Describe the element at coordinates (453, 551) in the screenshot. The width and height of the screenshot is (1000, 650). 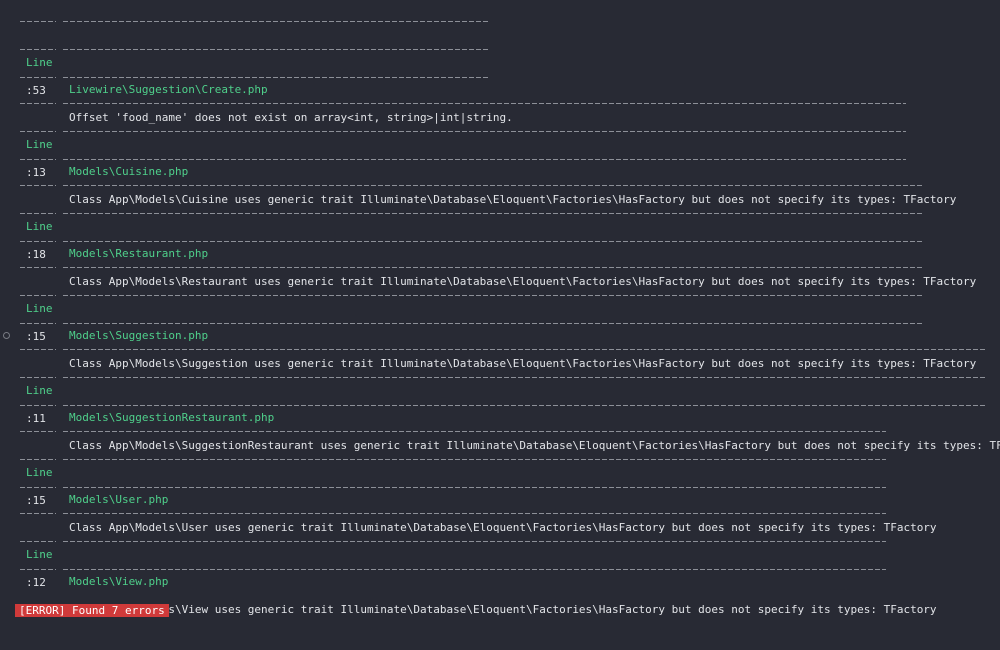
I see `error-block-header: Line Models\View.php` at that location.